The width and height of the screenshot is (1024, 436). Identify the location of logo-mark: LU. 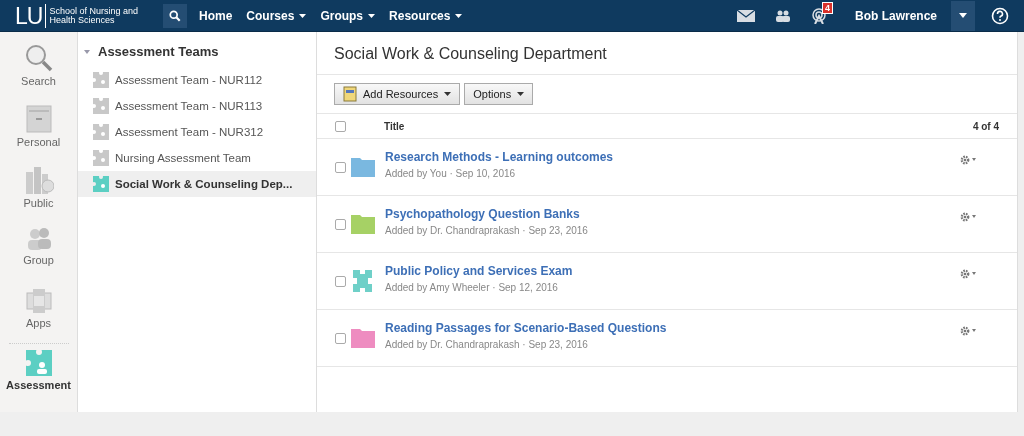
(31, 15).